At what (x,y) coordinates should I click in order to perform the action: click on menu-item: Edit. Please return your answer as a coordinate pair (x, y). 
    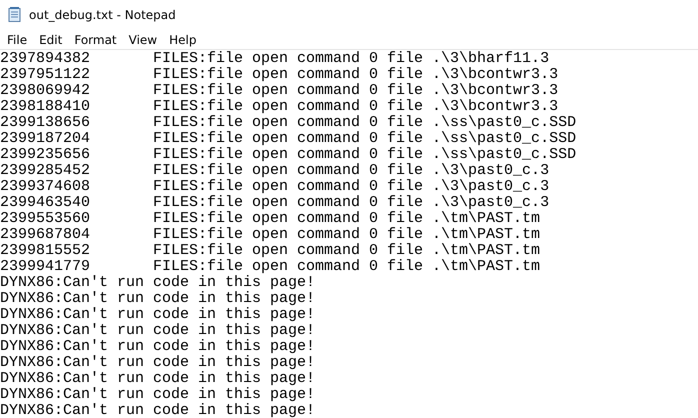
    Looking at the image, I should click on (50, 39).